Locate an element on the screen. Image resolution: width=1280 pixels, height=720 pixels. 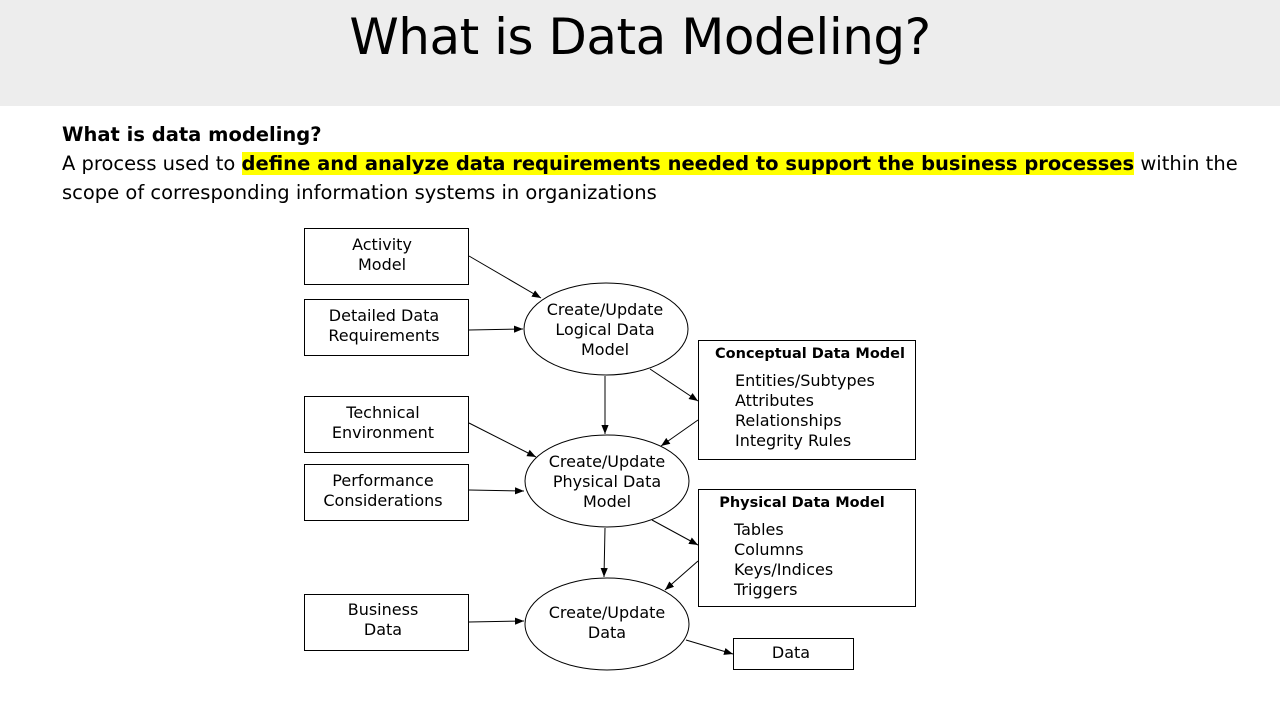
technical-environment-line-1: Technical is located at coordinates (382, 412).